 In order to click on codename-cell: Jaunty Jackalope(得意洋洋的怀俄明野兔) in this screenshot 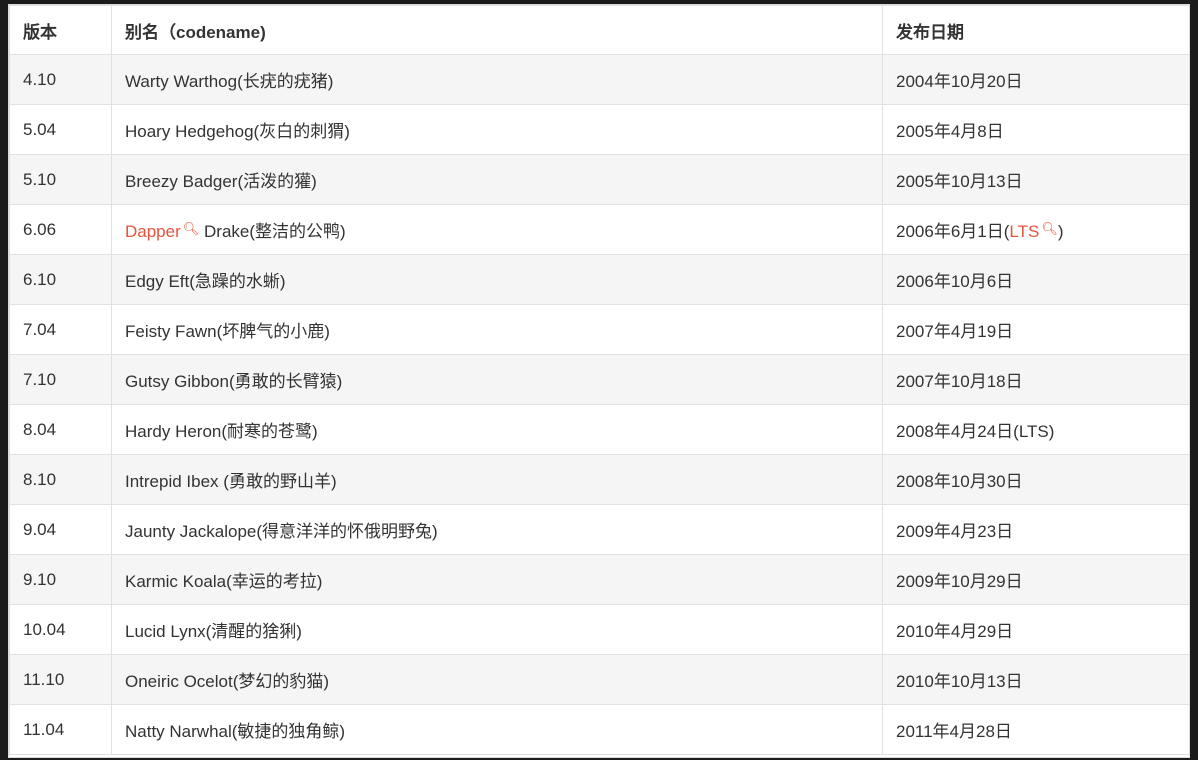, I will do `click(497, 529)`.